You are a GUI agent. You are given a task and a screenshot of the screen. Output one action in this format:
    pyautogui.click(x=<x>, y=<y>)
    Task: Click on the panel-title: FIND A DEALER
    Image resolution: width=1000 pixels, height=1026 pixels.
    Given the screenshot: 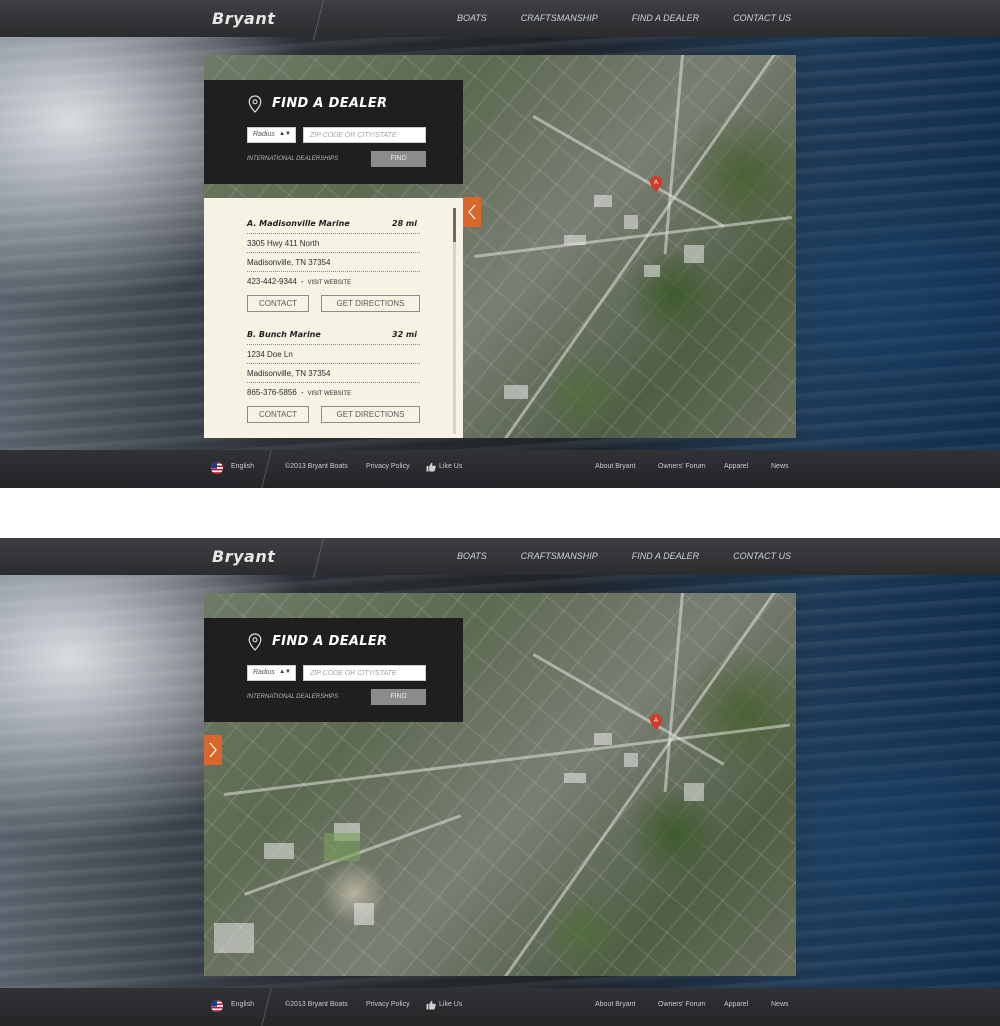 What is the action you would take?
    pyautogui.click(x=330, y=103)
    